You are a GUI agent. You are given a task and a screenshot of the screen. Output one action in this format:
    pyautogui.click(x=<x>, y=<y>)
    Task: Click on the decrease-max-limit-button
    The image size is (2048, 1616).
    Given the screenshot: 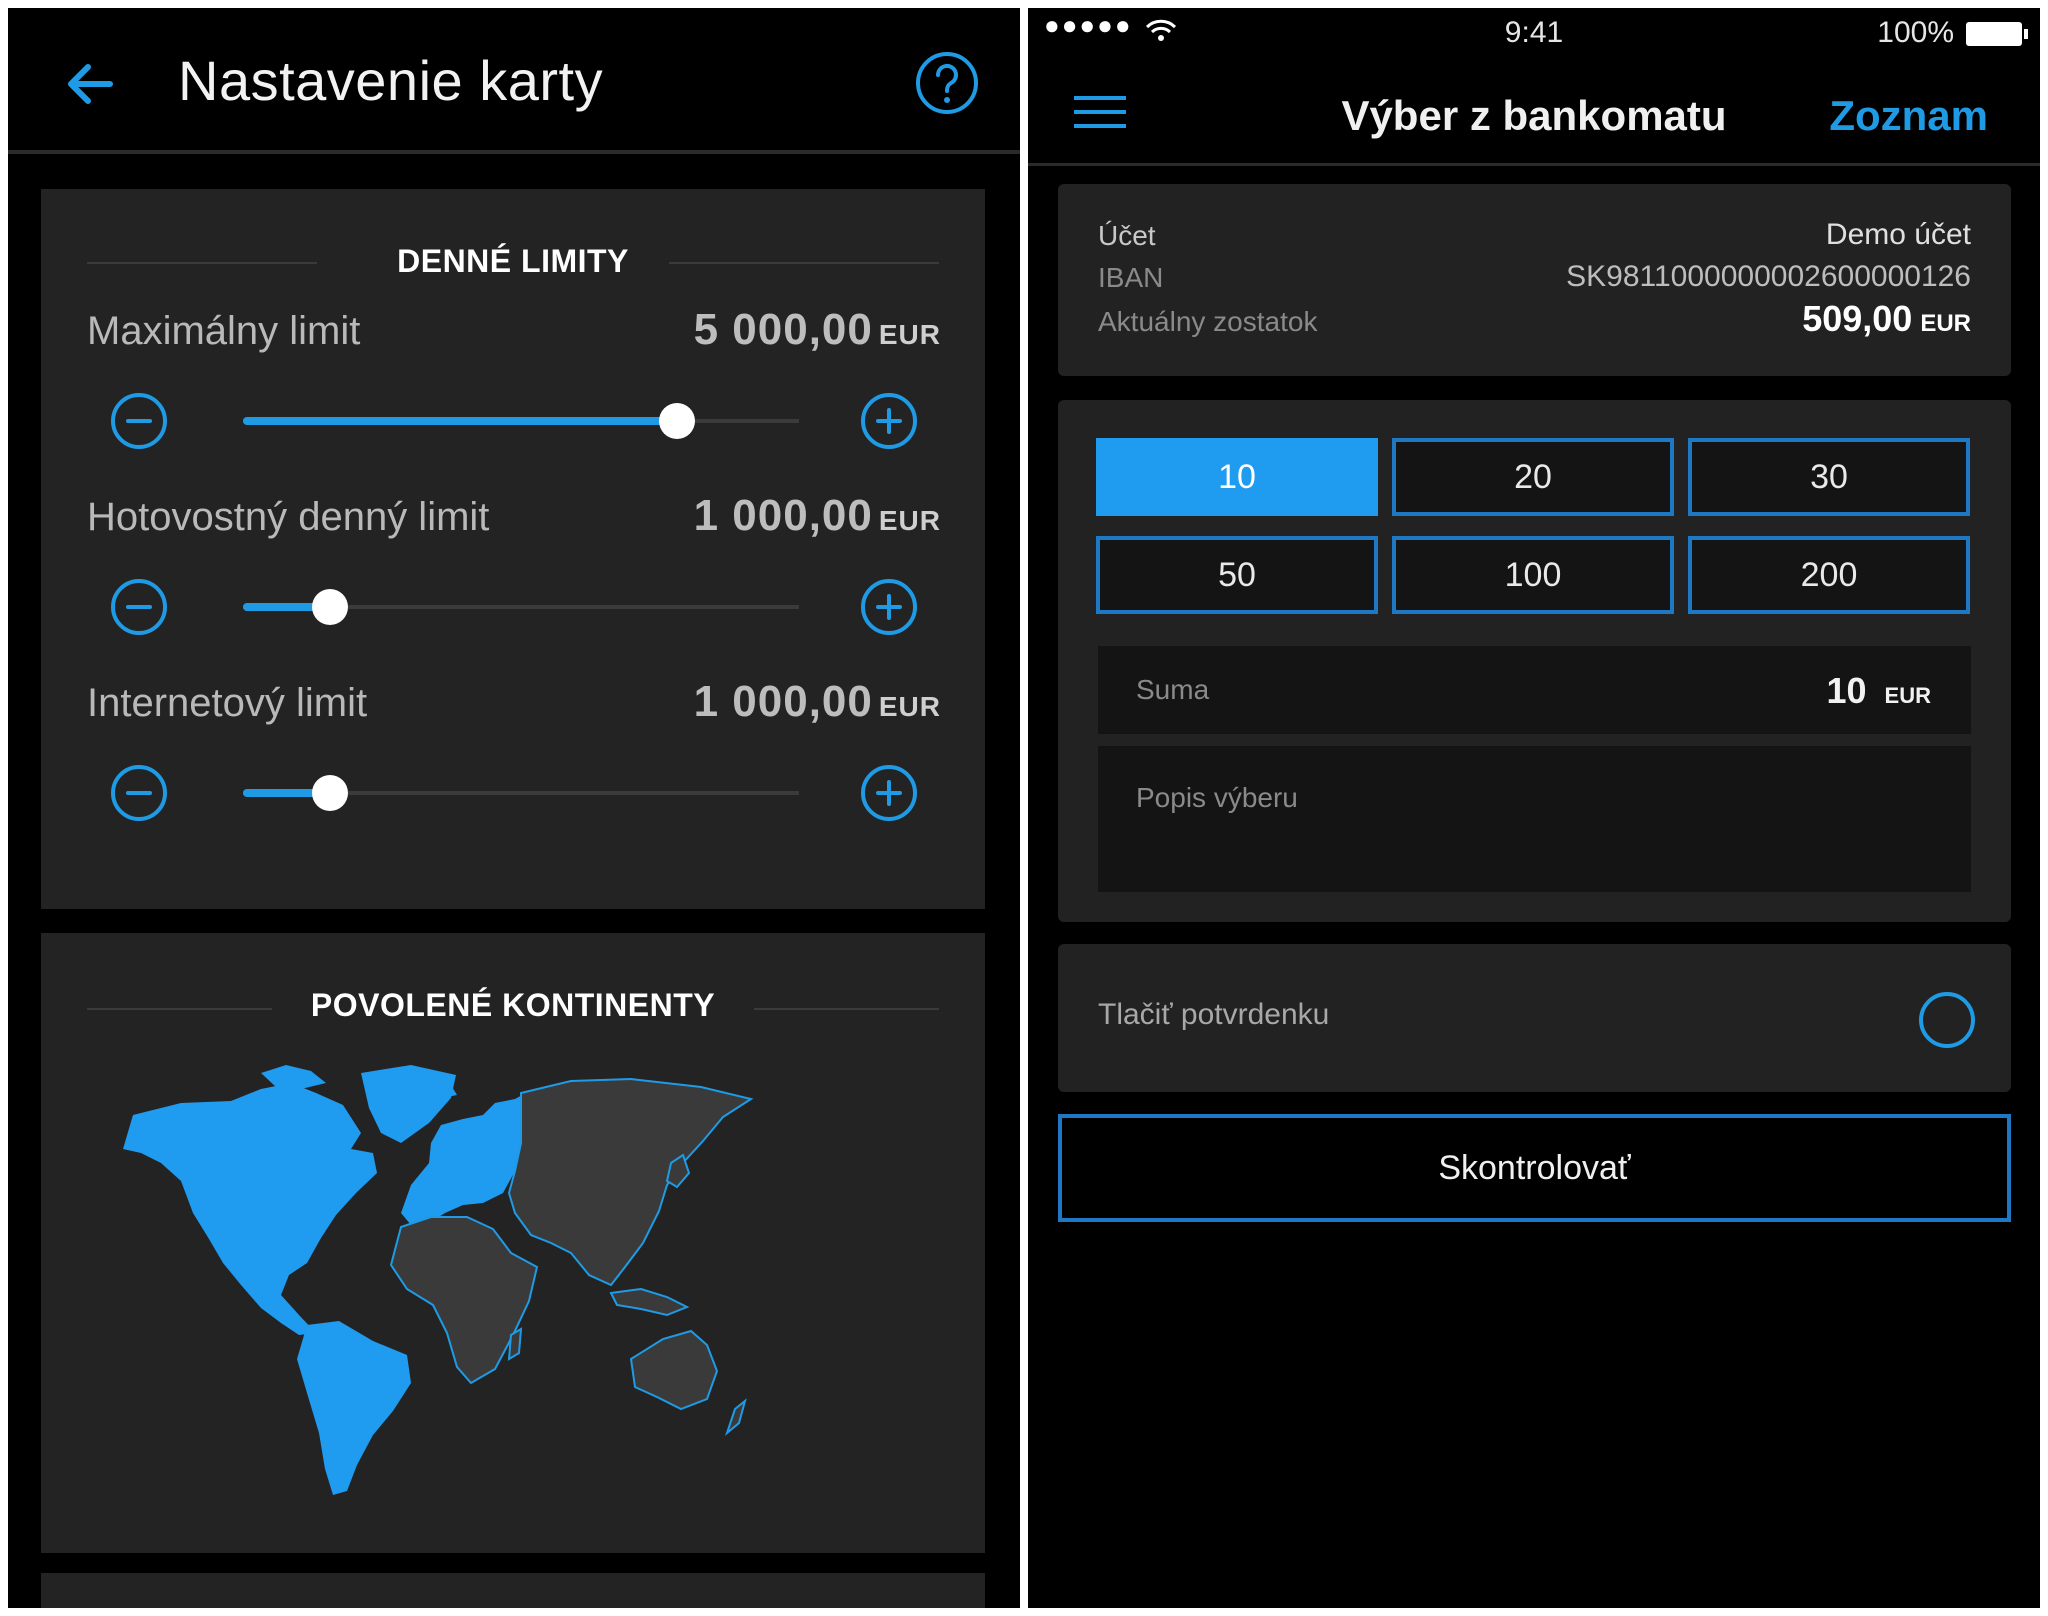 What is the action you would take?
    pyautogui.click(x=139, y=421)
    